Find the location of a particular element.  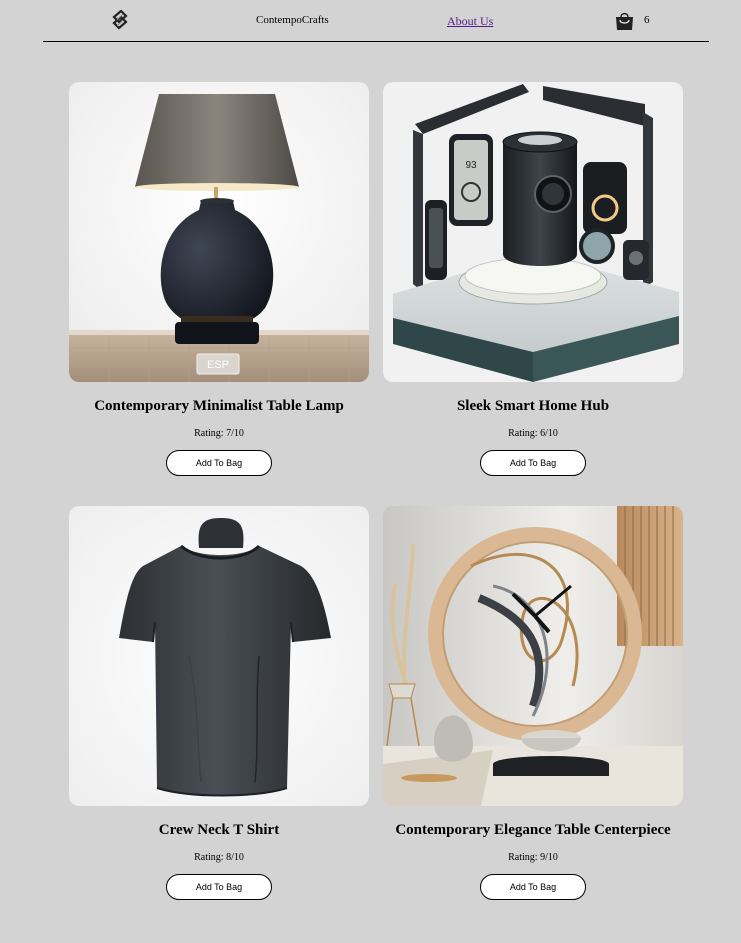

shopping-bag-icon is located at coordinates (624, 21).